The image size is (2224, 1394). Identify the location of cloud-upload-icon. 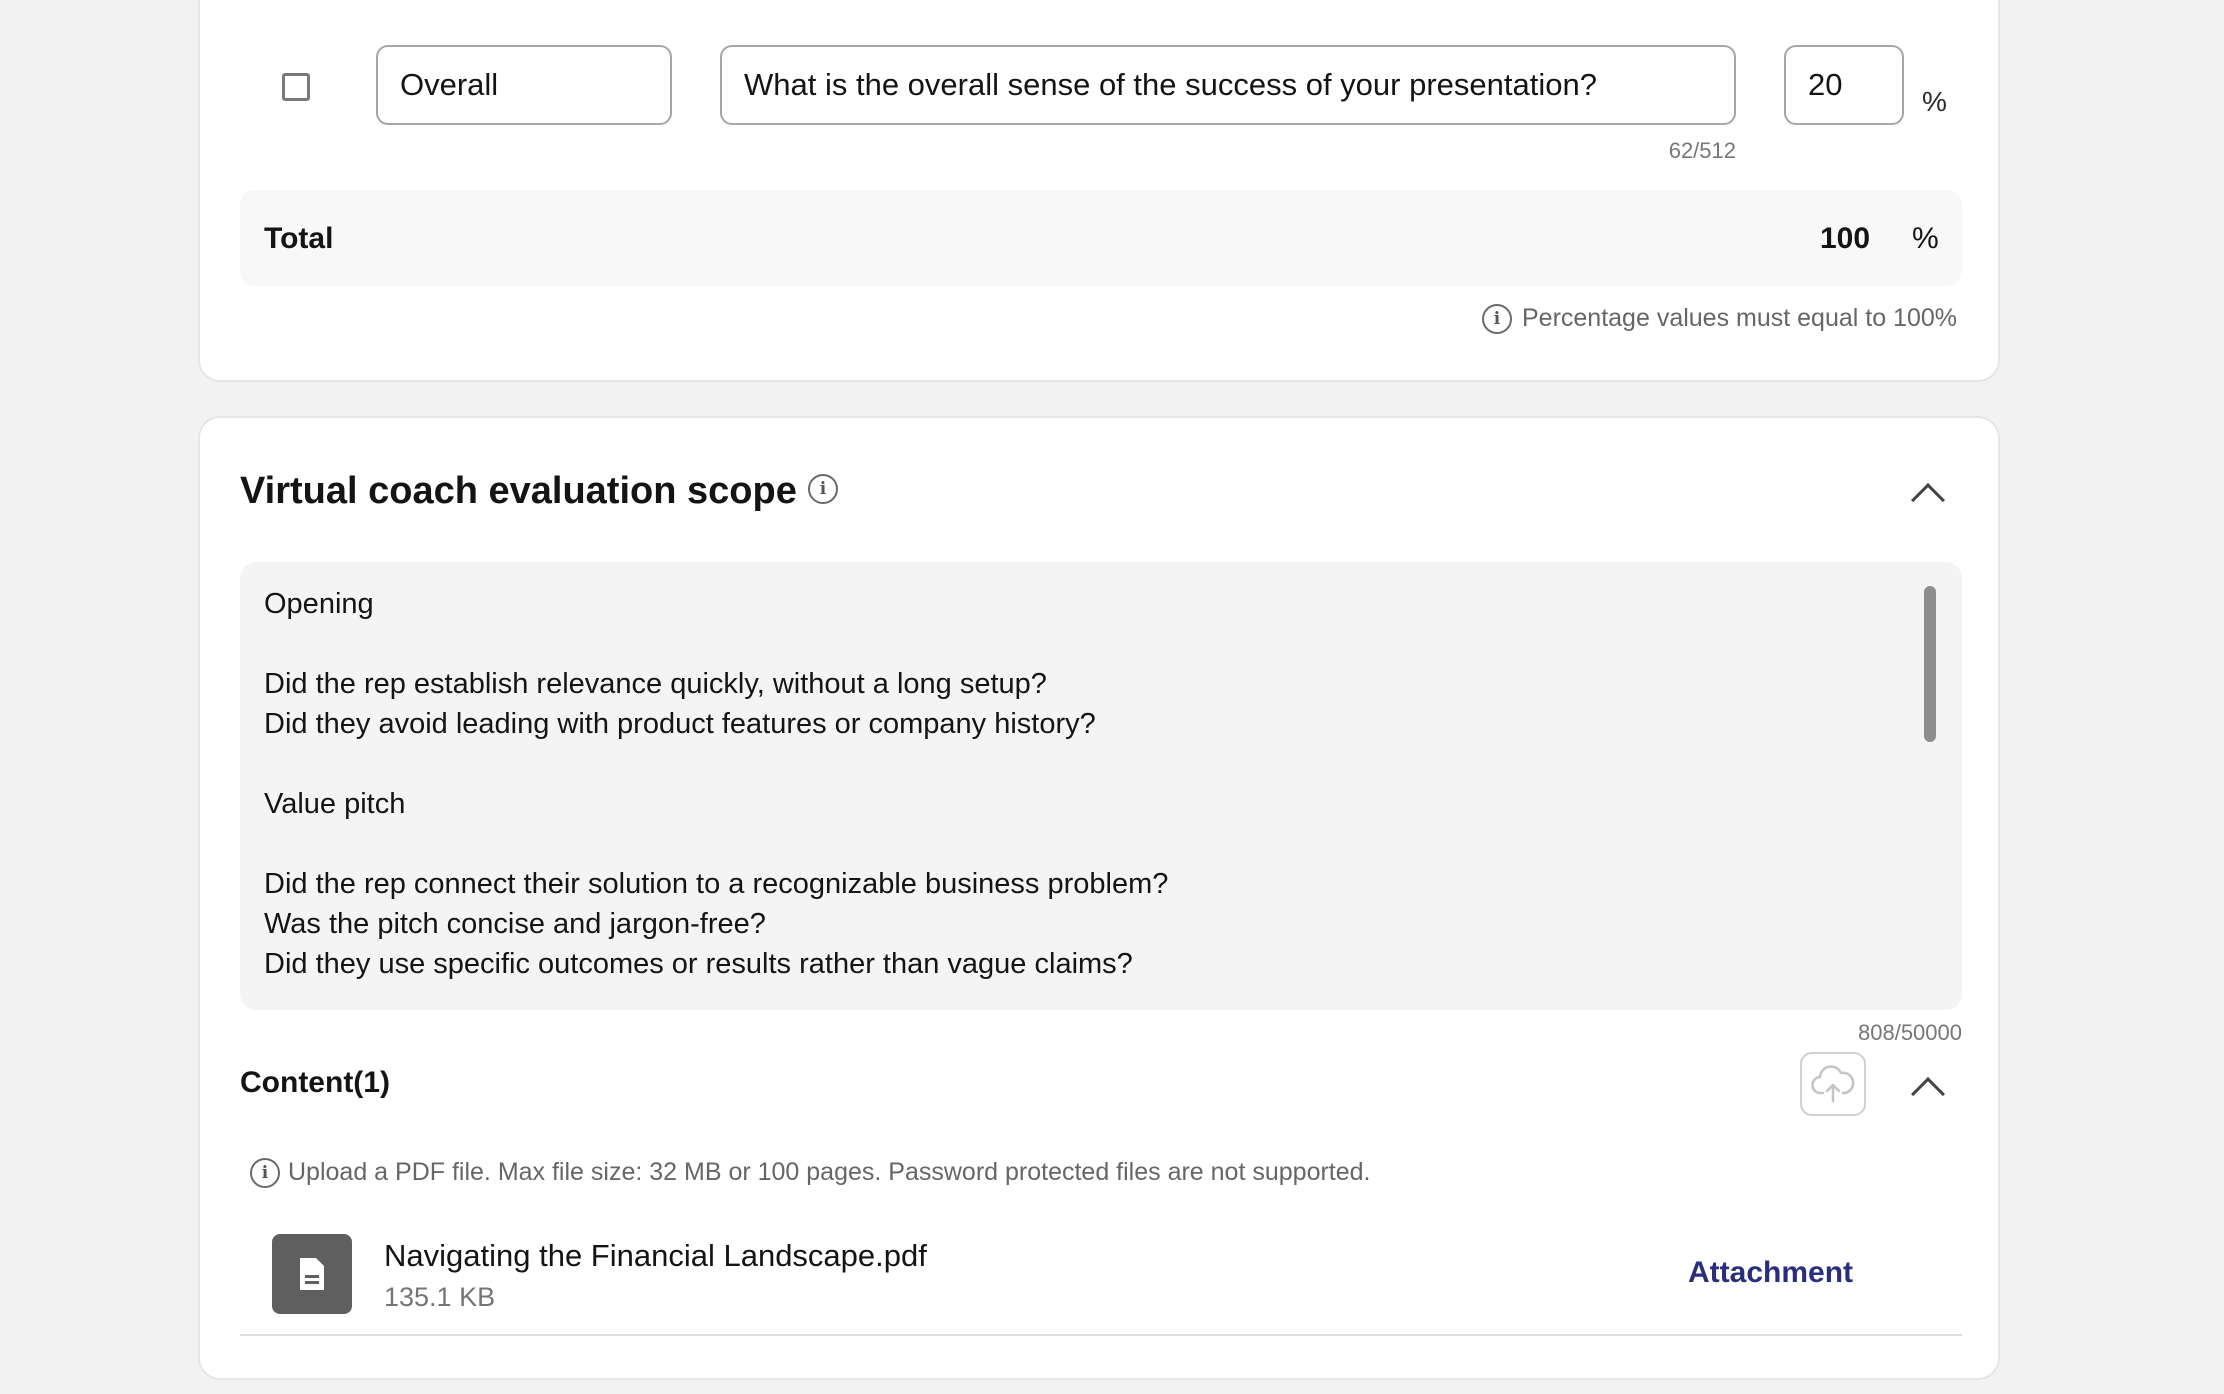
(1833, 1084).